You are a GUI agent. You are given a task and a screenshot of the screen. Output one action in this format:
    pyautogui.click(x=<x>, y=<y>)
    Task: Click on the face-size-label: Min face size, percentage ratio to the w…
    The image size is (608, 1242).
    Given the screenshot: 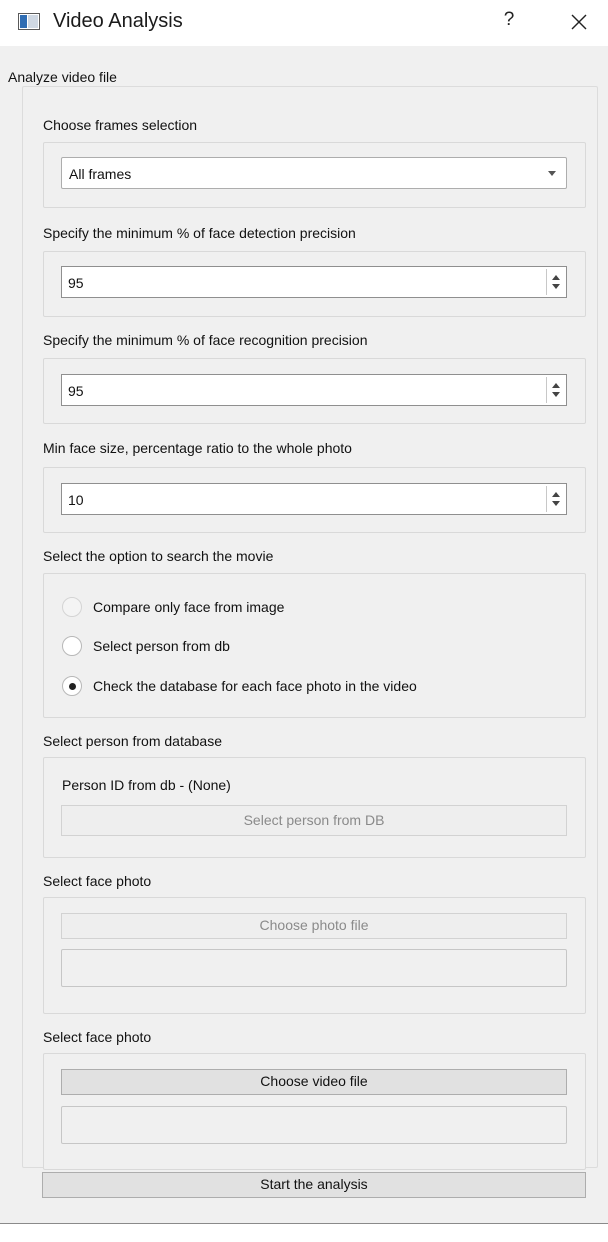 What is the action you would take?
    pyautogui.click(x=197, y=448)
    